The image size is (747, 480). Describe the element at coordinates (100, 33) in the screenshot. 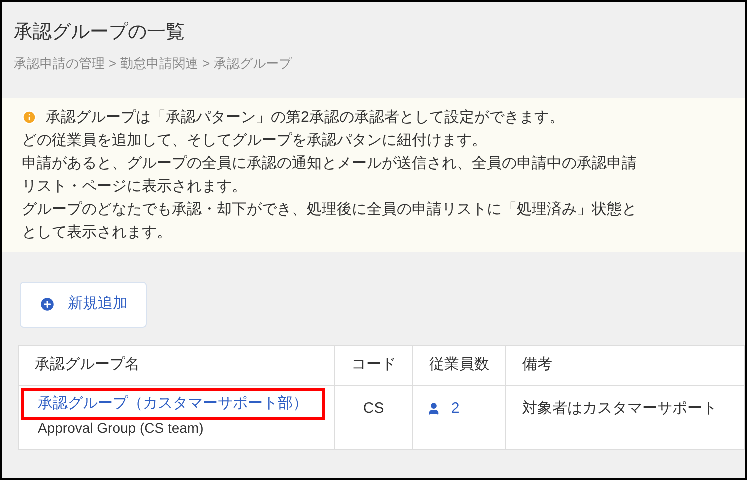

I see `page-title: 承認グループの一覧` at that location.